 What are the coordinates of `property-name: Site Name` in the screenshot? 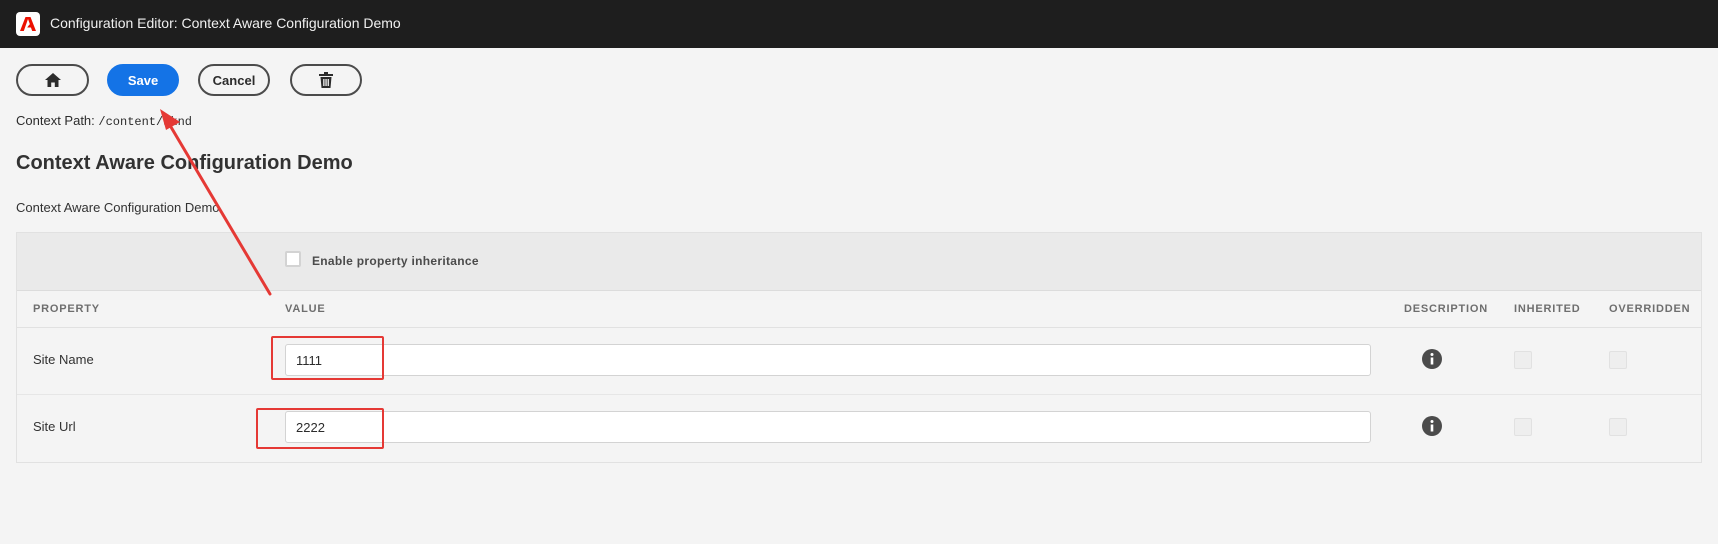 It's located at (63, 359).